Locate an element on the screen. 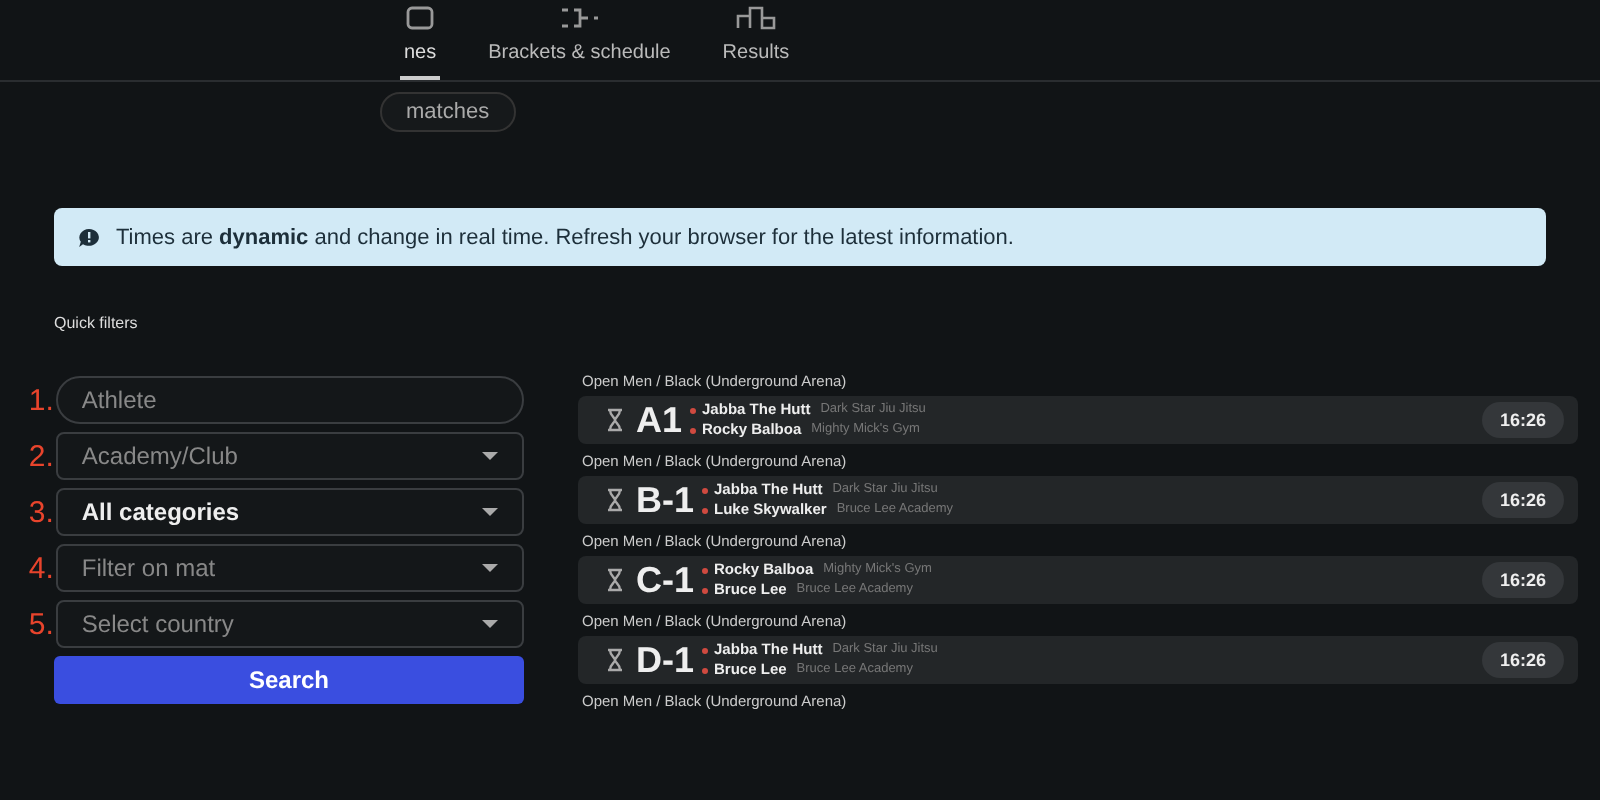 This screenshot has width=1600, height=800. step-number: 2. is located at coordinates (41, 456).